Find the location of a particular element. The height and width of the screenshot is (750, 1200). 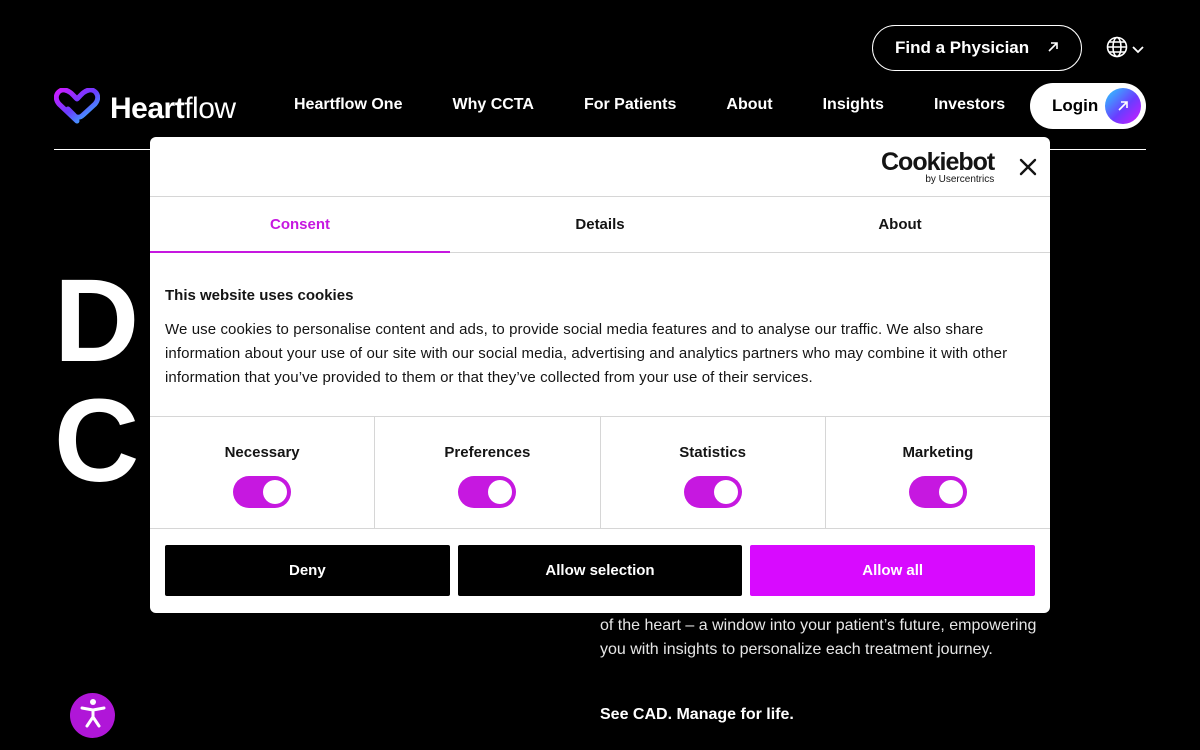

preferences-toggle is located at coordinates (487, 492).